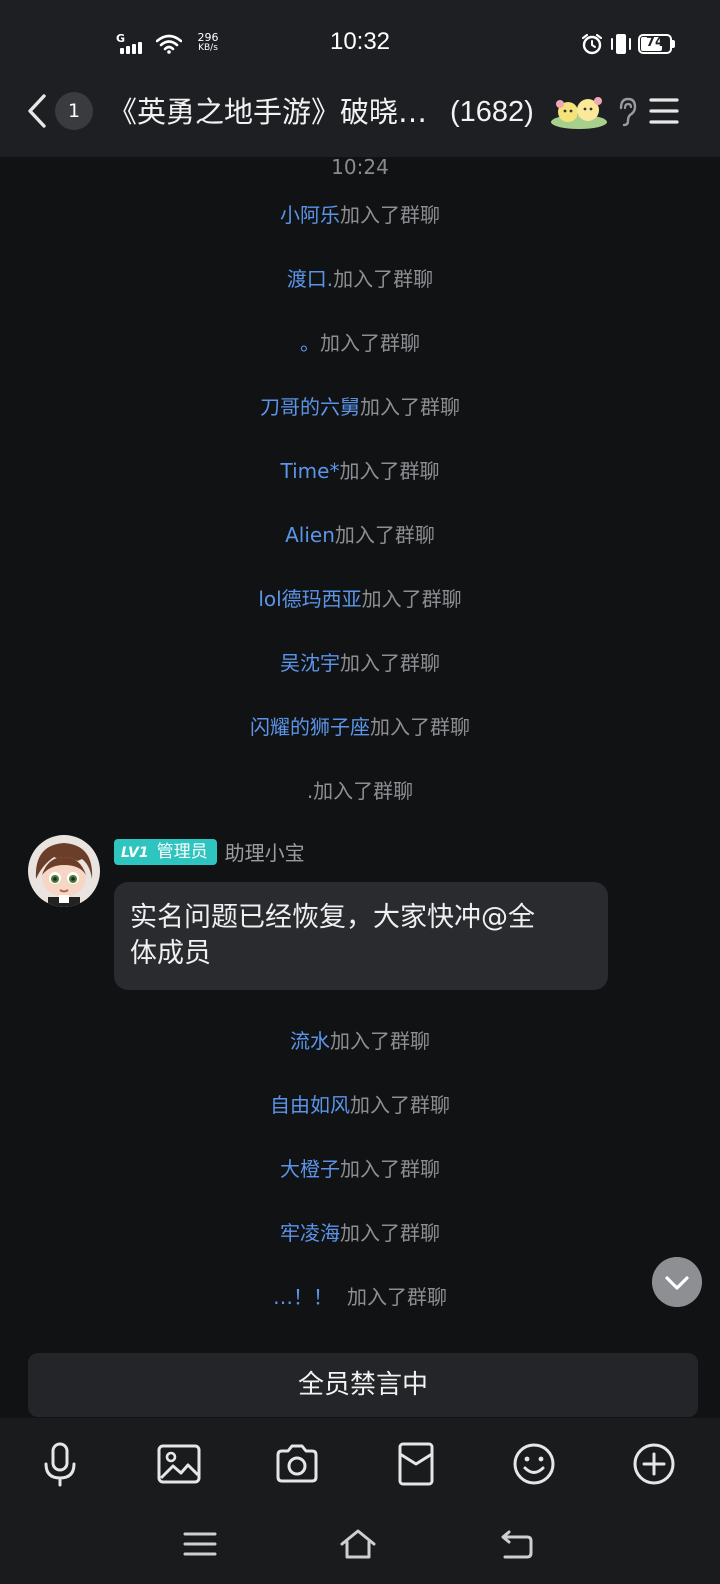 This screenshot has width=720, height=1584. I want to click on join-notice: 牢凌海加入了群聊, so click(360, 1233).